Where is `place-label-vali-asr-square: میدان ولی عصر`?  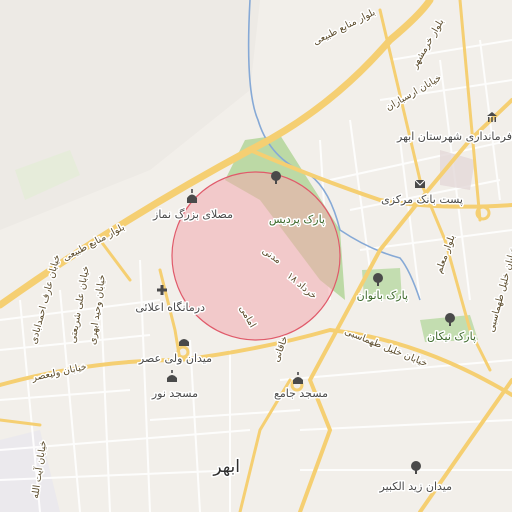
place-label-vali-asr-square: میدان ولی عصر is located at coordinates (175, 358).